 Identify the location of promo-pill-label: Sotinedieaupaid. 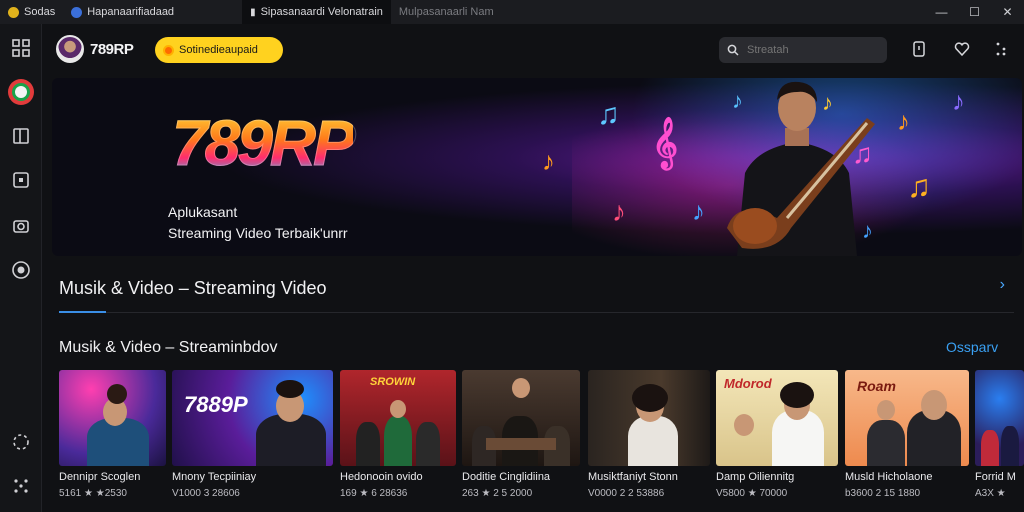
(218, 50).